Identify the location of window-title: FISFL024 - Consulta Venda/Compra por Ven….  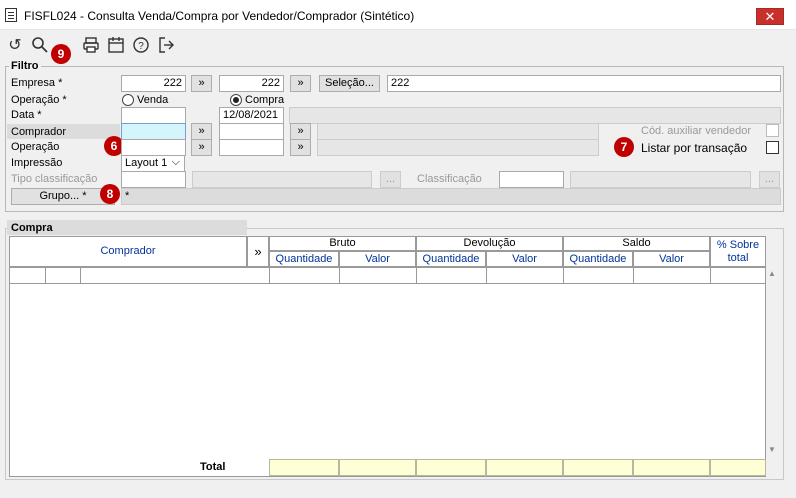
(219, 16).